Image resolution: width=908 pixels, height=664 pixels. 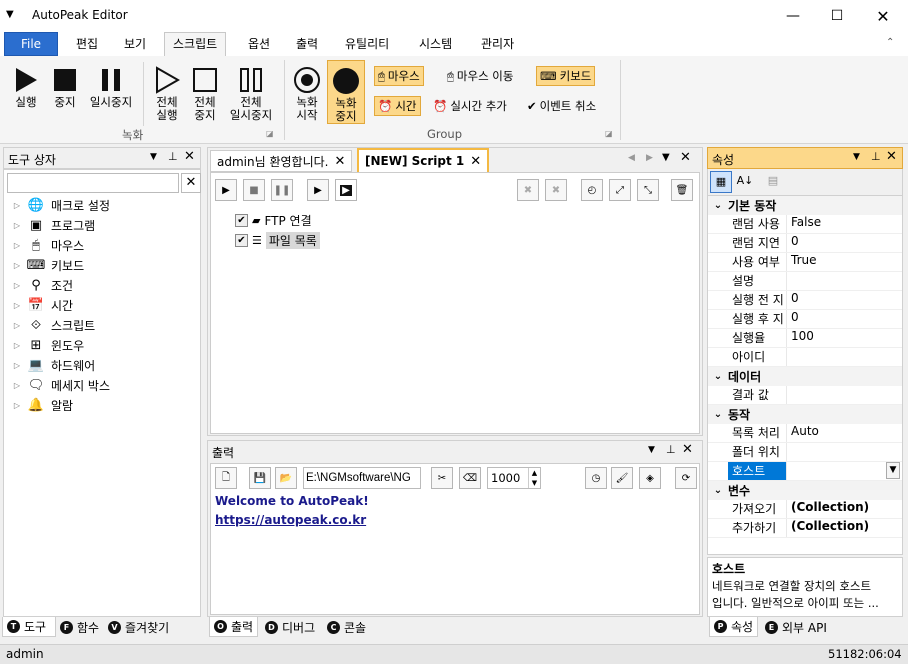 I want to click on tab-welcome: admin님 환영합니다. ✕, so click(x=281, y=161).